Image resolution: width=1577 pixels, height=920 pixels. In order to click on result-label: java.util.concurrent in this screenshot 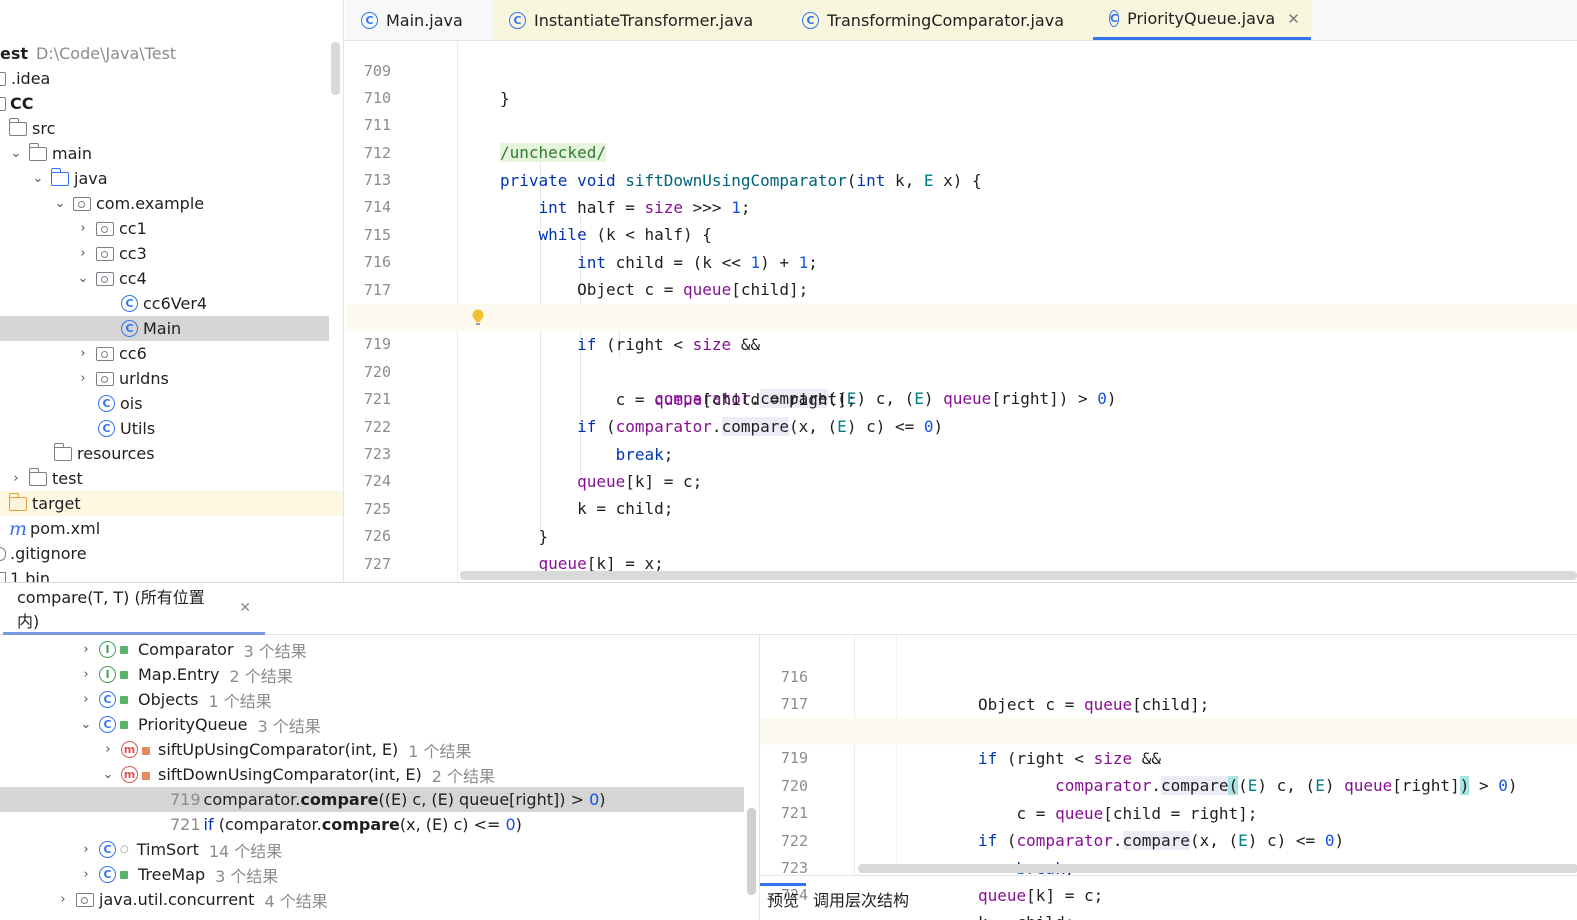, I will do `click(177, 899)`.